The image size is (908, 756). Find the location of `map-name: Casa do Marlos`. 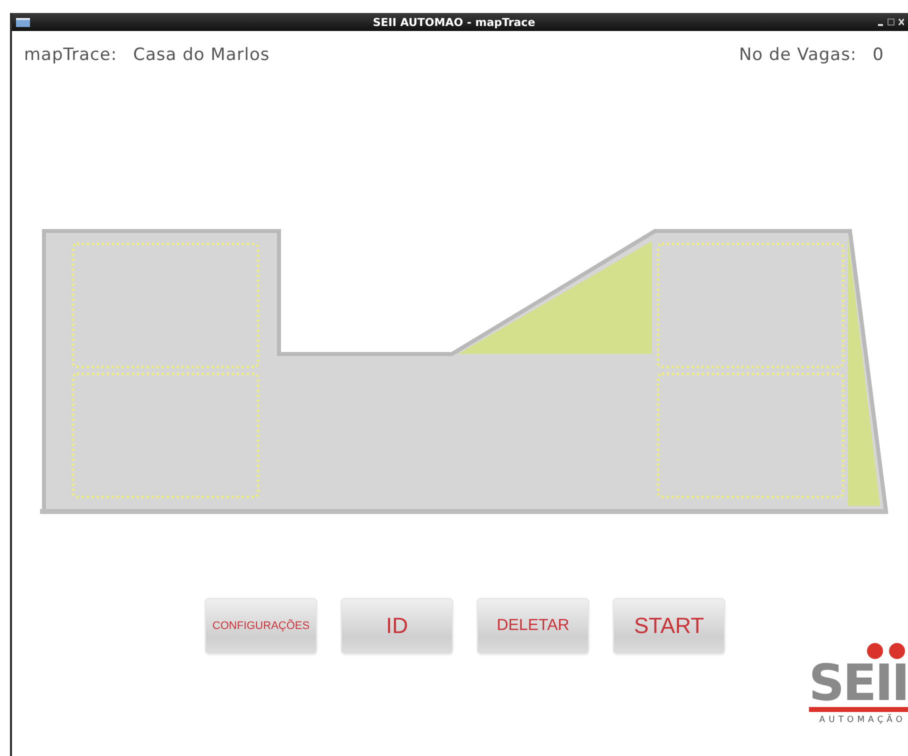

map-name: Casa do Marlos is located at coordinates (201, 55).